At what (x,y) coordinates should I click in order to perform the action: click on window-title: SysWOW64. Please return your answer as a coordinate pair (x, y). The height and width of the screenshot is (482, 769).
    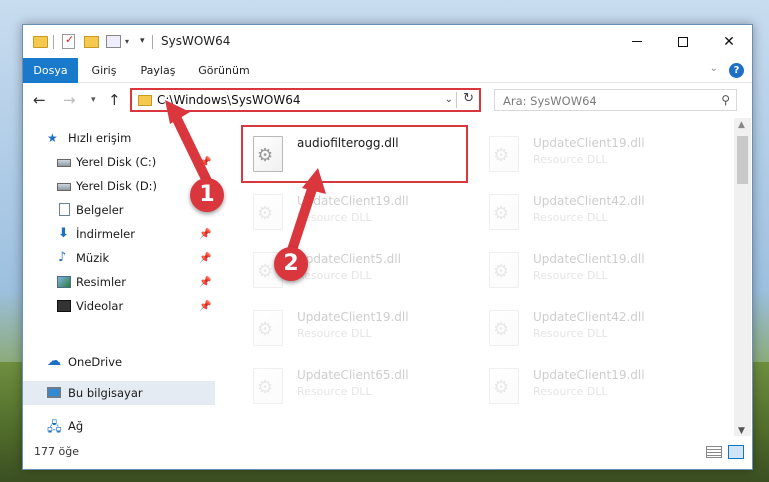
    Looking at the image, I should click on (196, 41).